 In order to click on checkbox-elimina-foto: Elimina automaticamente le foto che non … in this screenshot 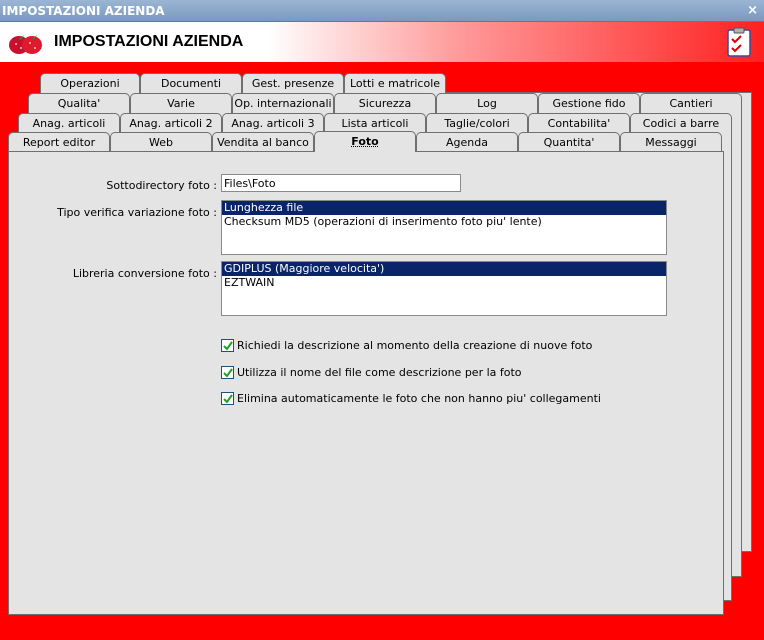, I will do `click(411, 398)`.